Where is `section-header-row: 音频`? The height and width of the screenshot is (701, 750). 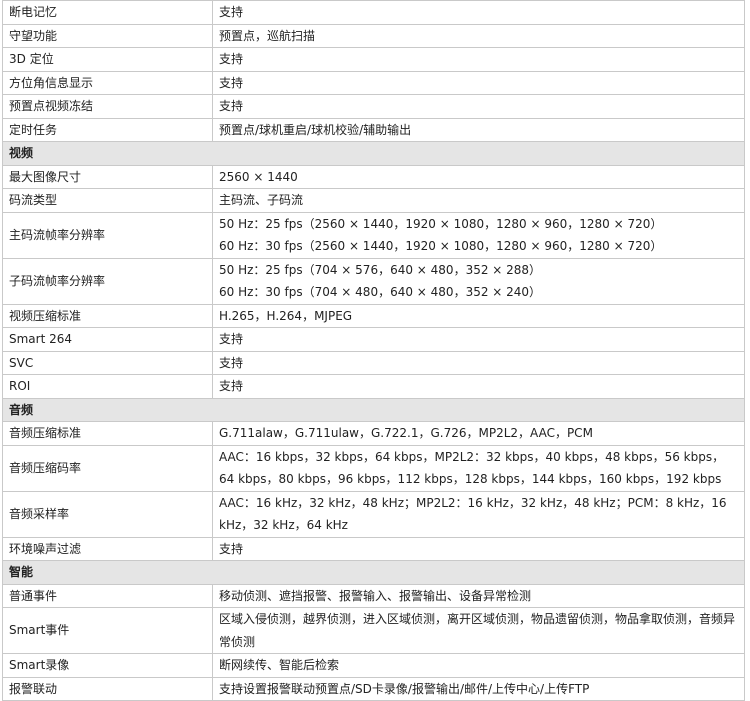 section-header-row: 音频 is located at coordinates (373, 409).